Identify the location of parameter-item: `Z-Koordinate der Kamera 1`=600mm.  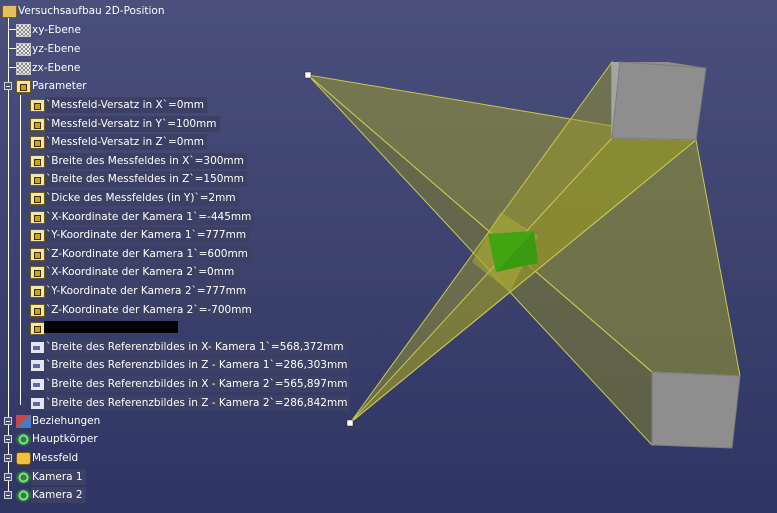
(140, 254).